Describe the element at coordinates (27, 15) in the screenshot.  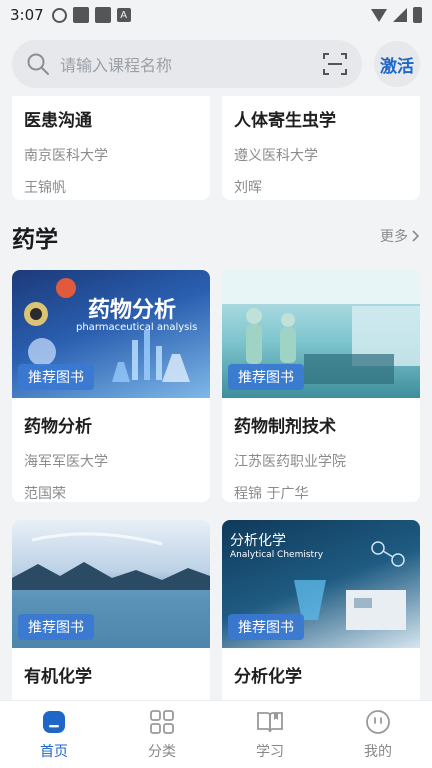
I see `status-time: 3:07` at that location.